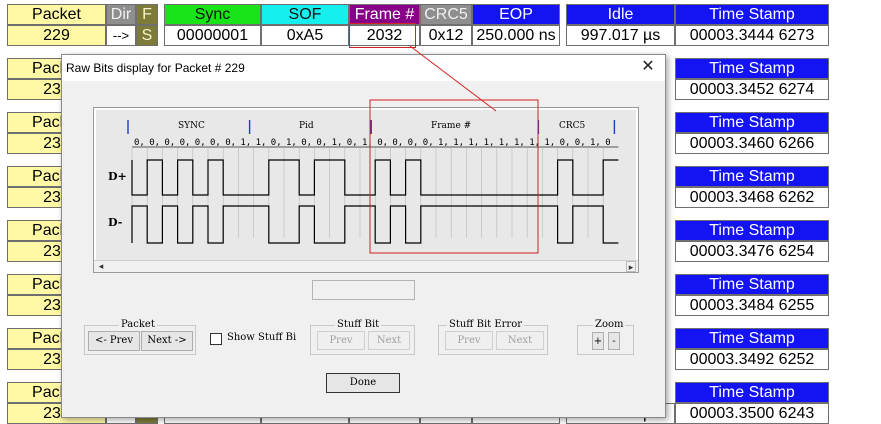 This screenshot has height=424, width=881. I want to click on sync-value: 00000001, so click(212, 35).